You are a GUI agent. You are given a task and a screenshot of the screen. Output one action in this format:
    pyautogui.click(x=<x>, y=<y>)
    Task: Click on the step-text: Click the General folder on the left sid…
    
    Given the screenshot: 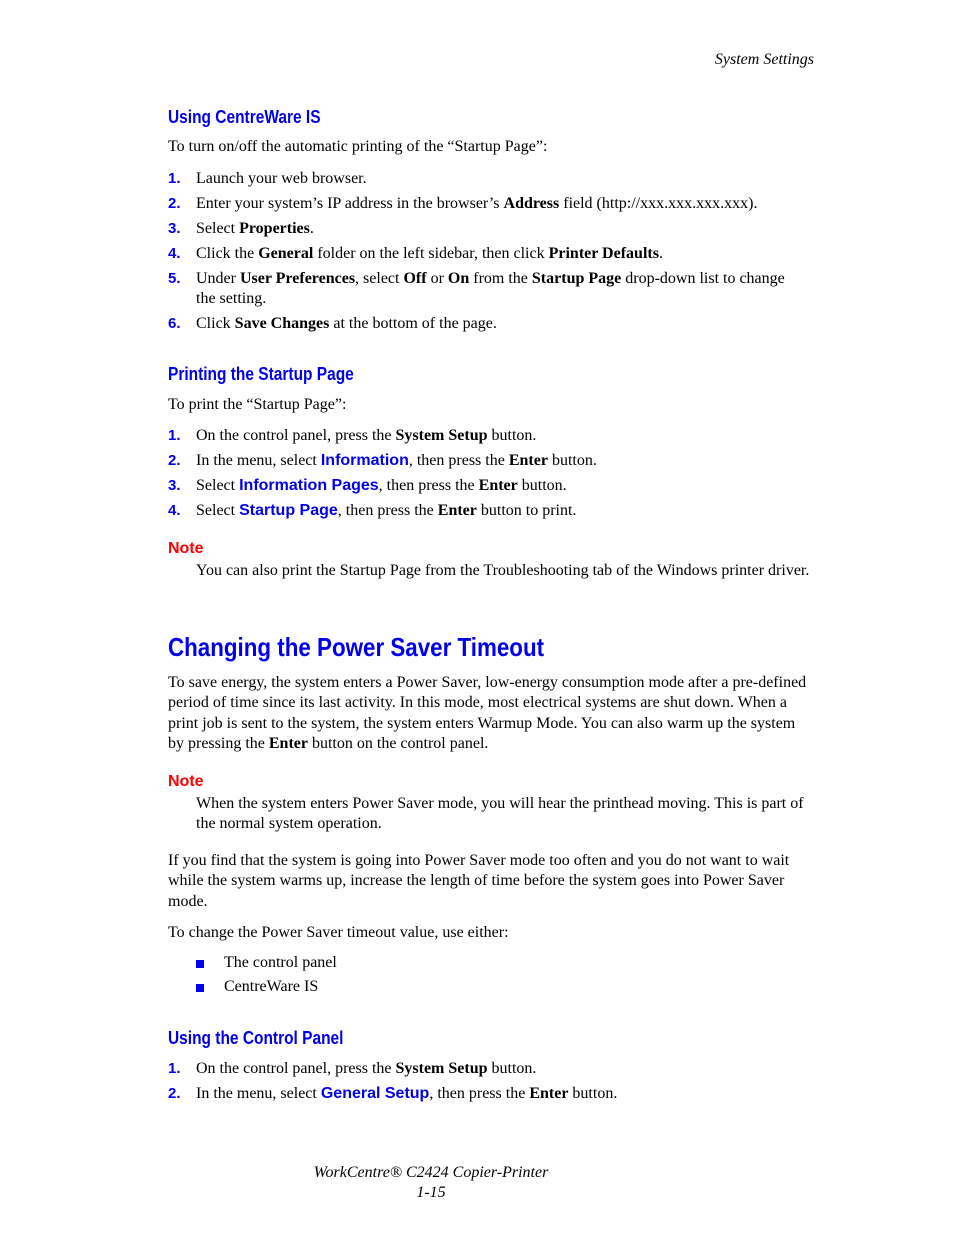 What is the action you would take?
    pyautogui.click(x=429, y=253)
    